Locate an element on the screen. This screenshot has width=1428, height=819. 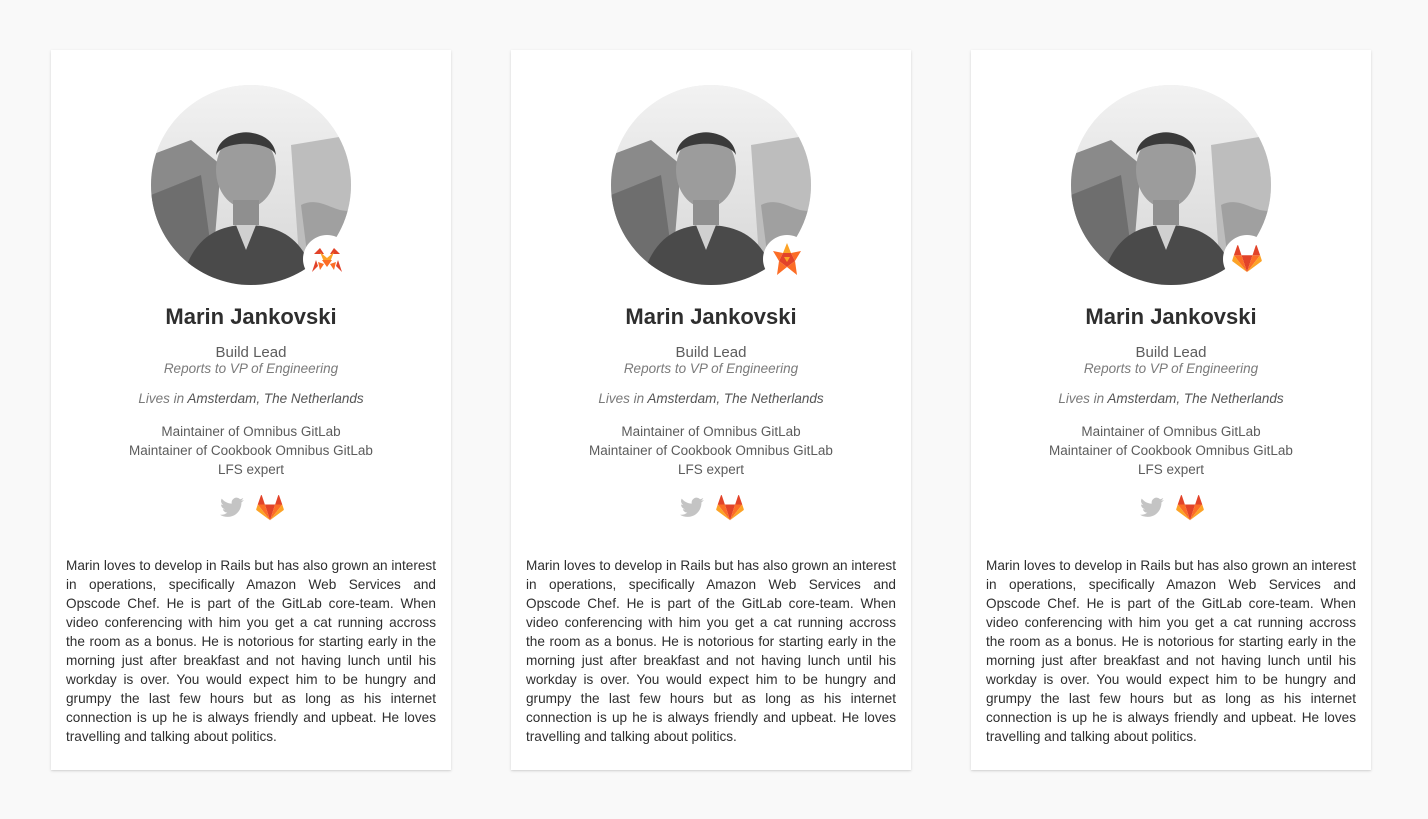
tanuki-crab-icon is located at coordinates (327, 259).